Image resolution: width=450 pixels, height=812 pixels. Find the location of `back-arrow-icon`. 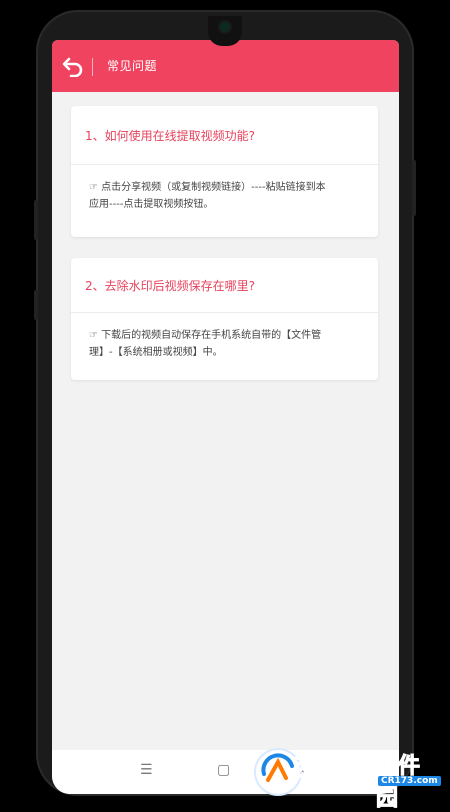

back-arrow-icon is located at coordinates (72, 67).